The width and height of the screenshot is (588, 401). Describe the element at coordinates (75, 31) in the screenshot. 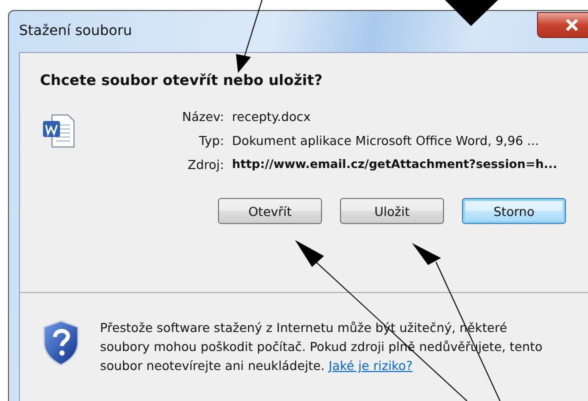

I see `window-title: Stažení souboru` at that location.